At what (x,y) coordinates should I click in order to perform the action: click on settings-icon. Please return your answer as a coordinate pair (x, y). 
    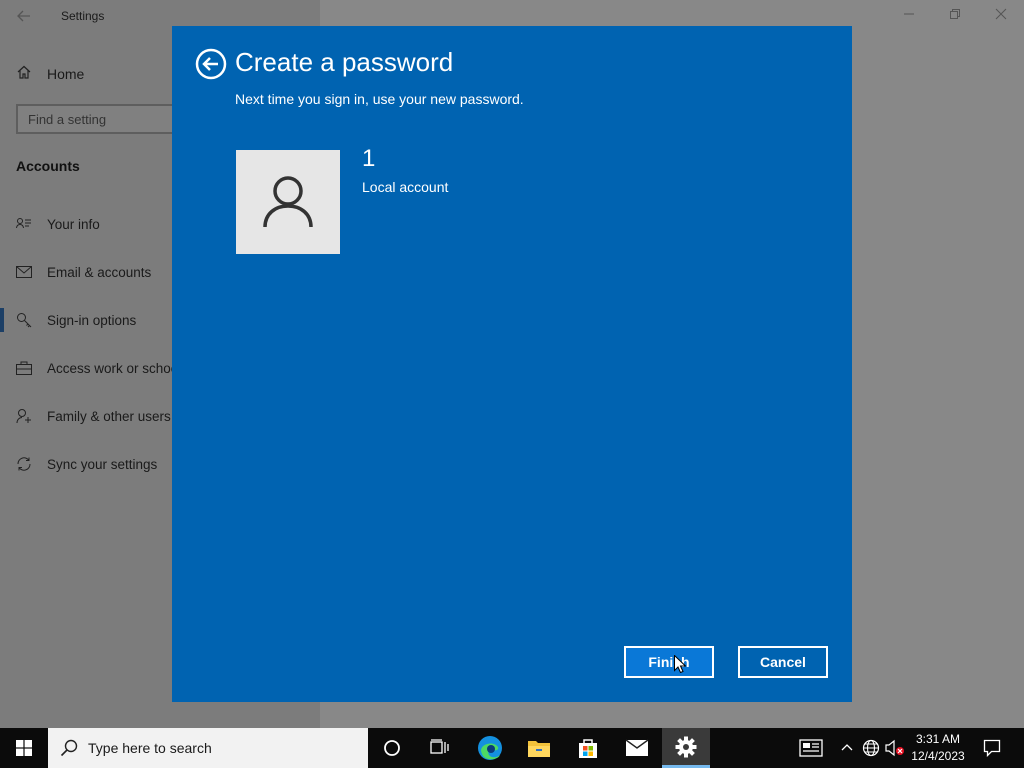
    Looking at the image, I should click on (686, 748).